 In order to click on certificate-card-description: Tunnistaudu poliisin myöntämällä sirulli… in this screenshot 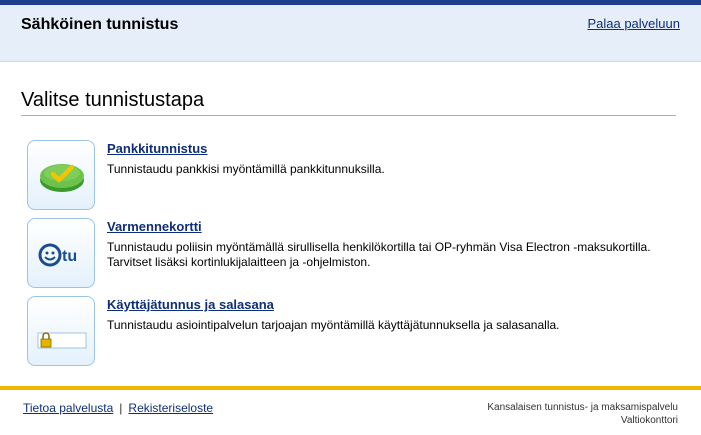, I will do `click(379, 254)`.